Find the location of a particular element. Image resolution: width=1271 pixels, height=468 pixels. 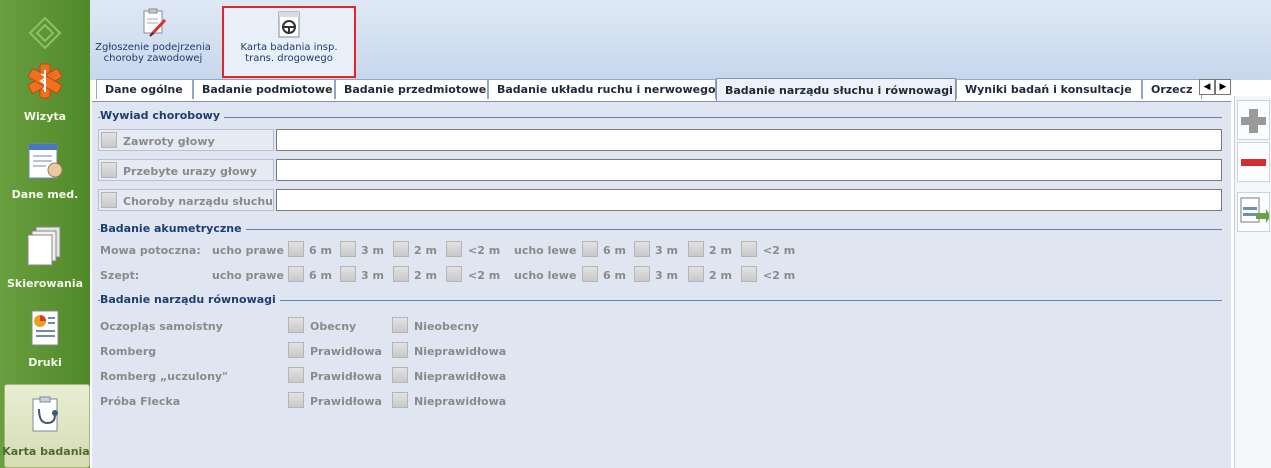

ribbon-button-label-line1: Zgłoszenie podejrzenia is located at coordinates (153, 47).